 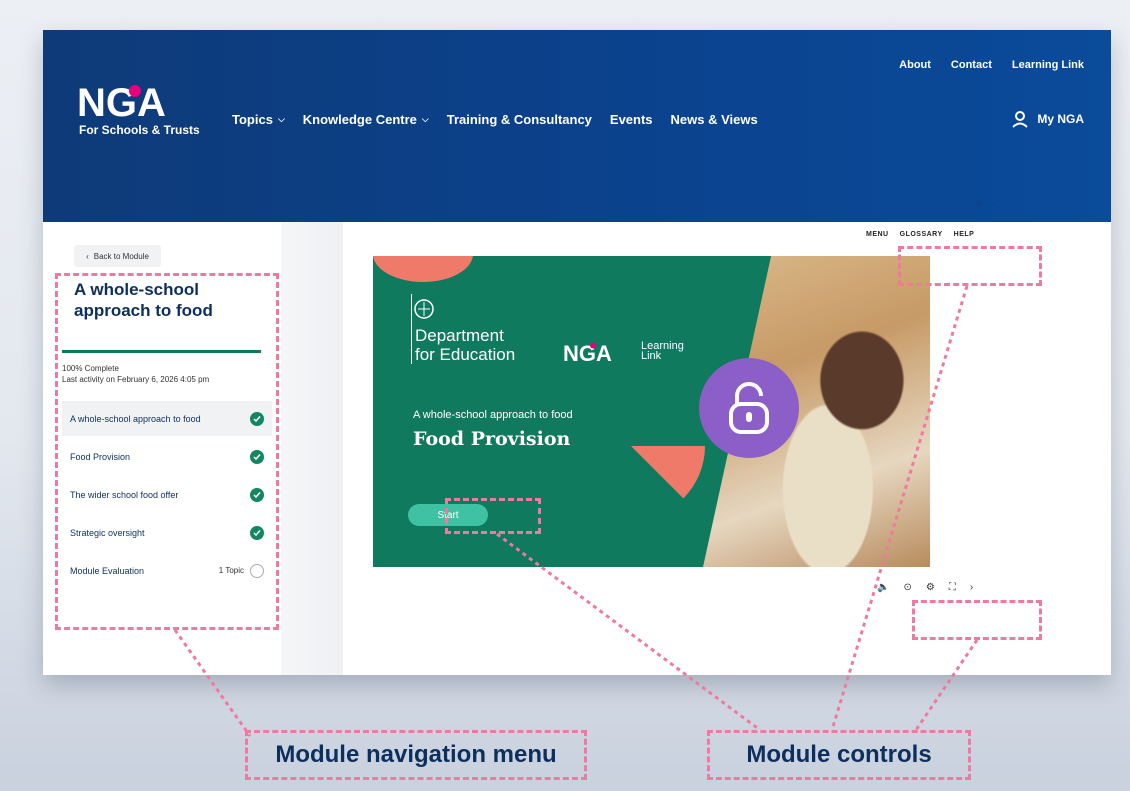 I want to click on about-link: About, so click(x=915, y=65).